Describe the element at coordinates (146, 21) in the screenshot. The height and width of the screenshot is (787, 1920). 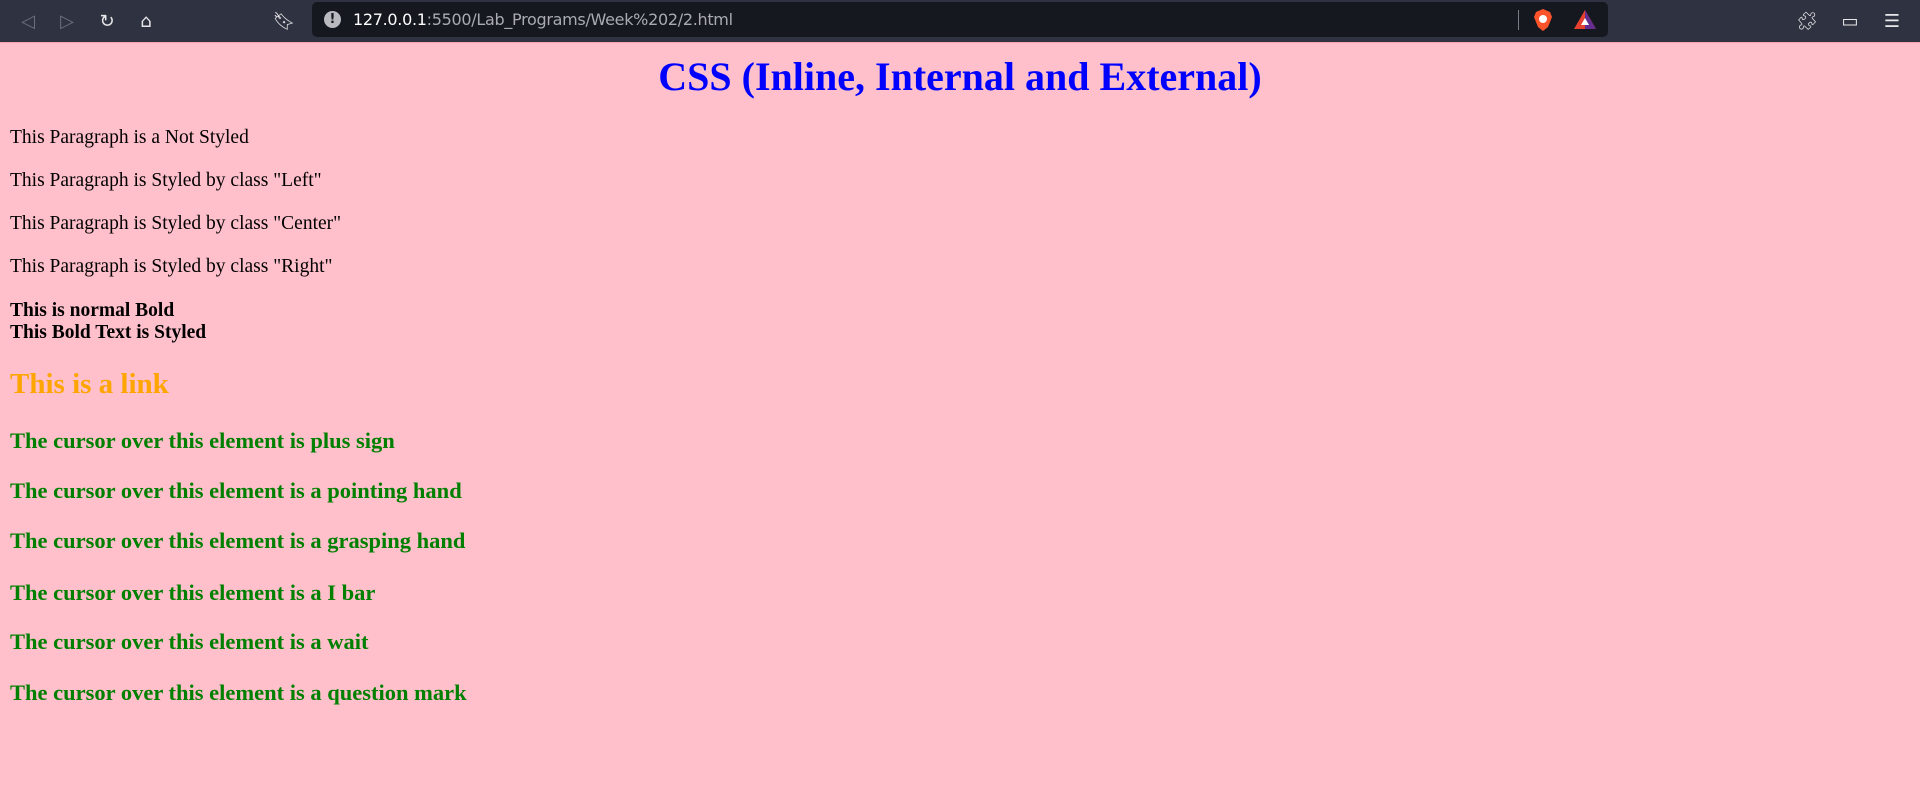
I see `home-icon: ⌂` at that location.